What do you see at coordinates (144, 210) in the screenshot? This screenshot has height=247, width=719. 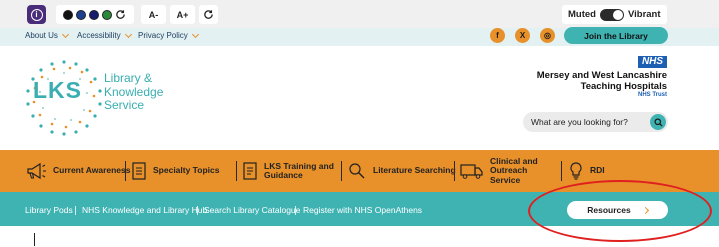 I see `link-nhs-knowledge-hub: NHS Knowledge and Library Hub` at bounding box center [144, 210].